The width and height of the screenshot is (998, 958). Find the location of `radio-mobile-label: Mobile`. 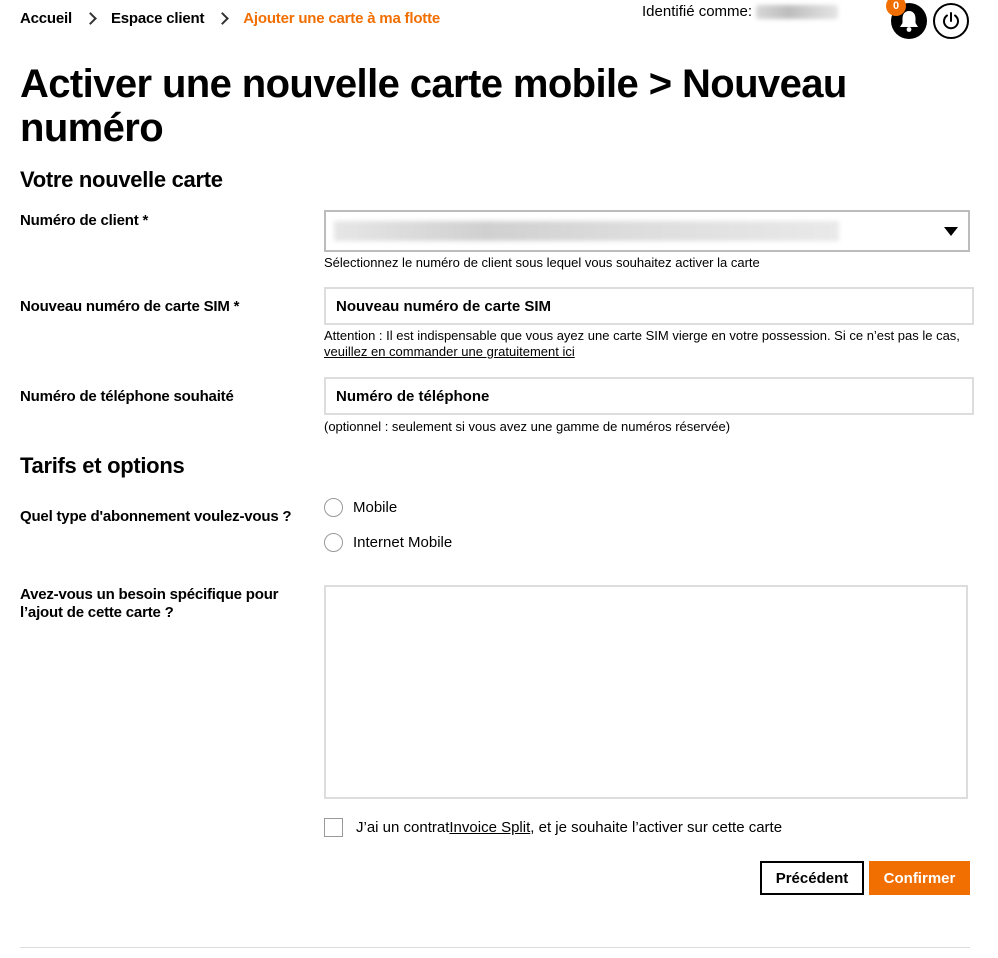

radio-mobile-label: Mobile is located at coordinates (375, 507).